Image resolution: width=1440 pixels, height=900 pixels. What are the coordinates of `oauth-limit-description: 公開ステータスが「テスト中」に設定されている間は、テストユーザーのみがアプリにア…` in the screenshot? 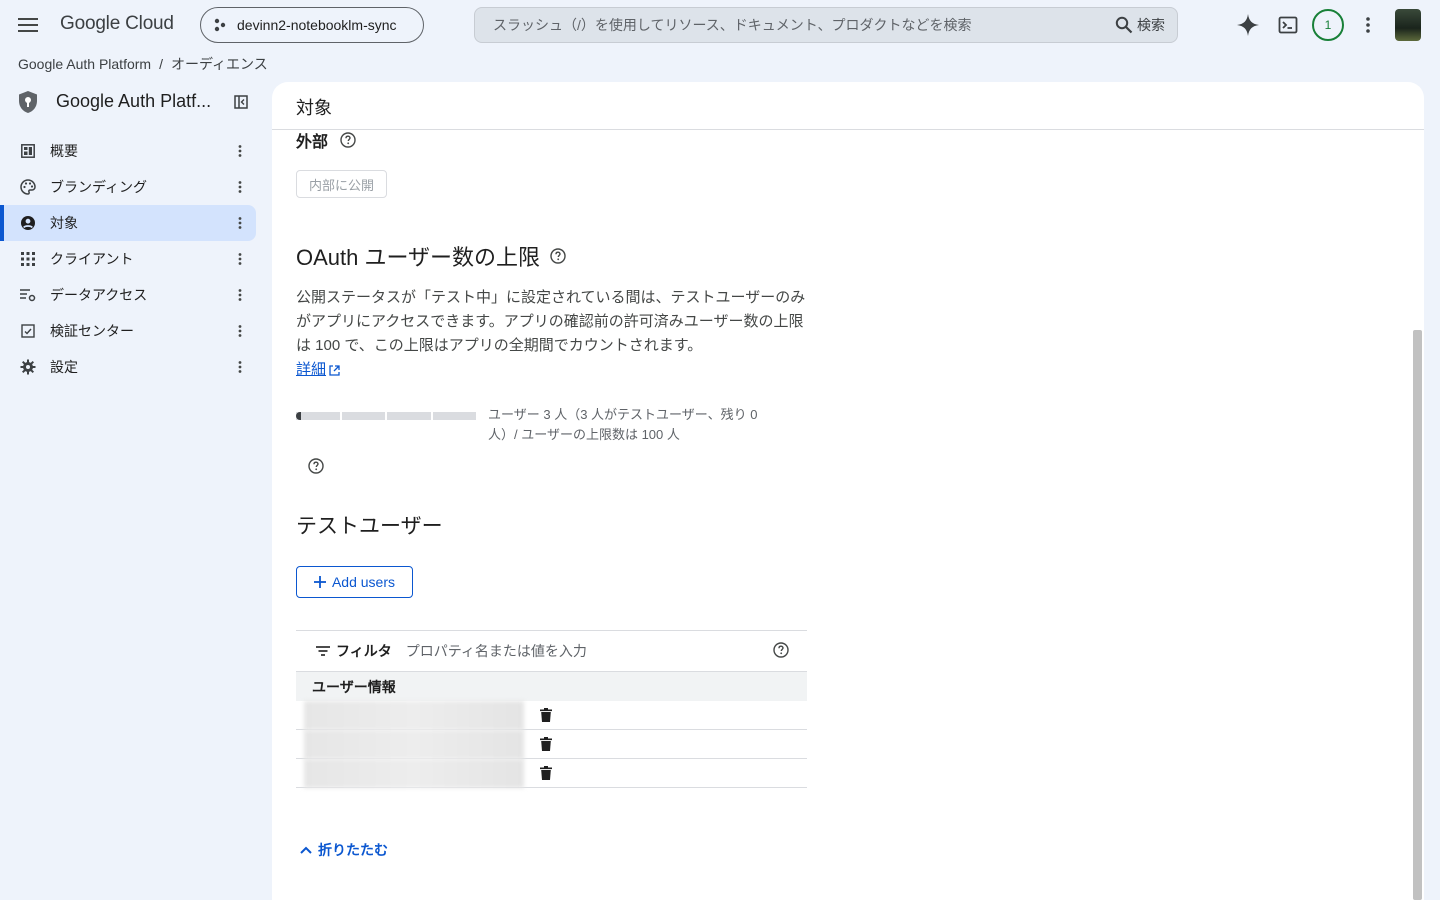 It's located at (553, 334).